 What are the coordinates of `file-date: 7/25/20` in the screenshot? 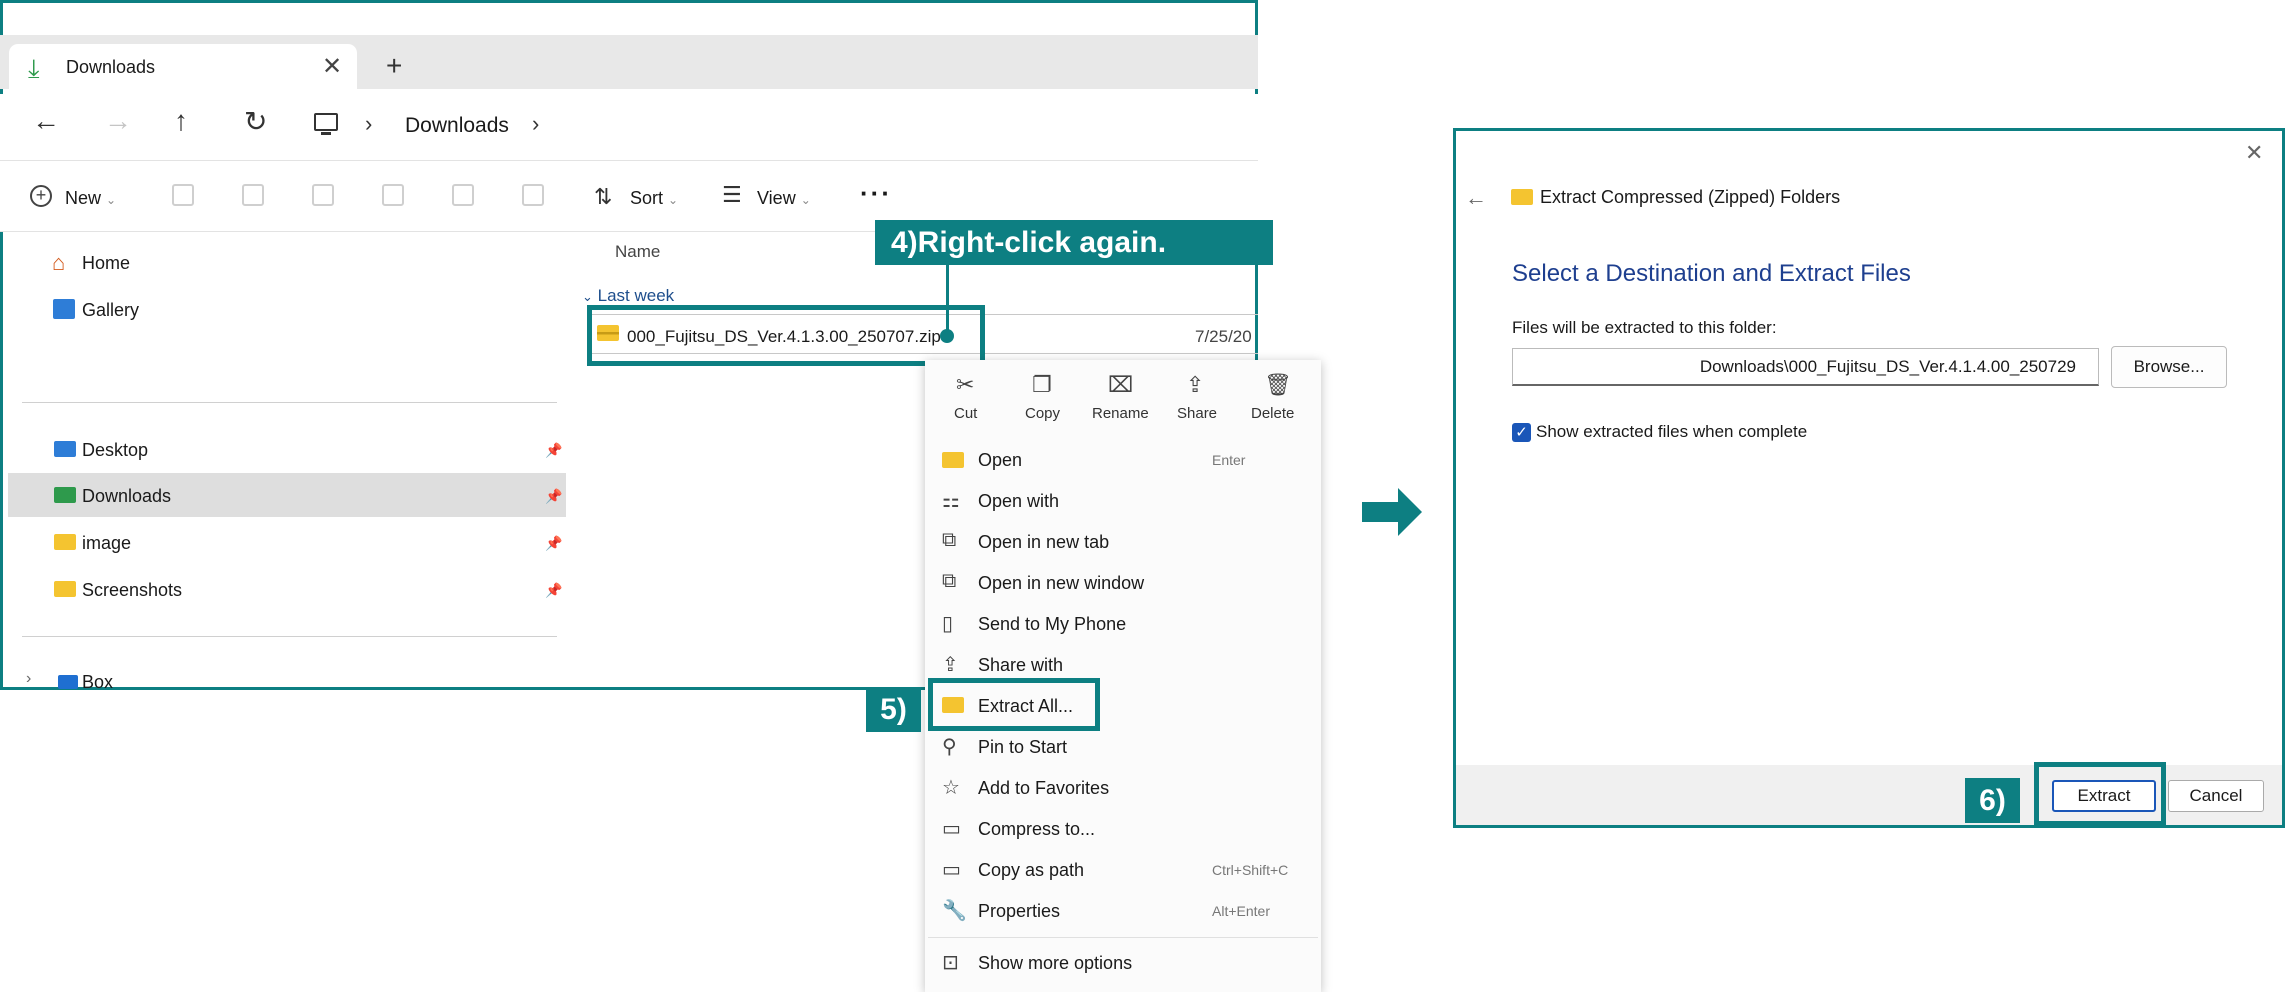 It's located at (1223, 336).